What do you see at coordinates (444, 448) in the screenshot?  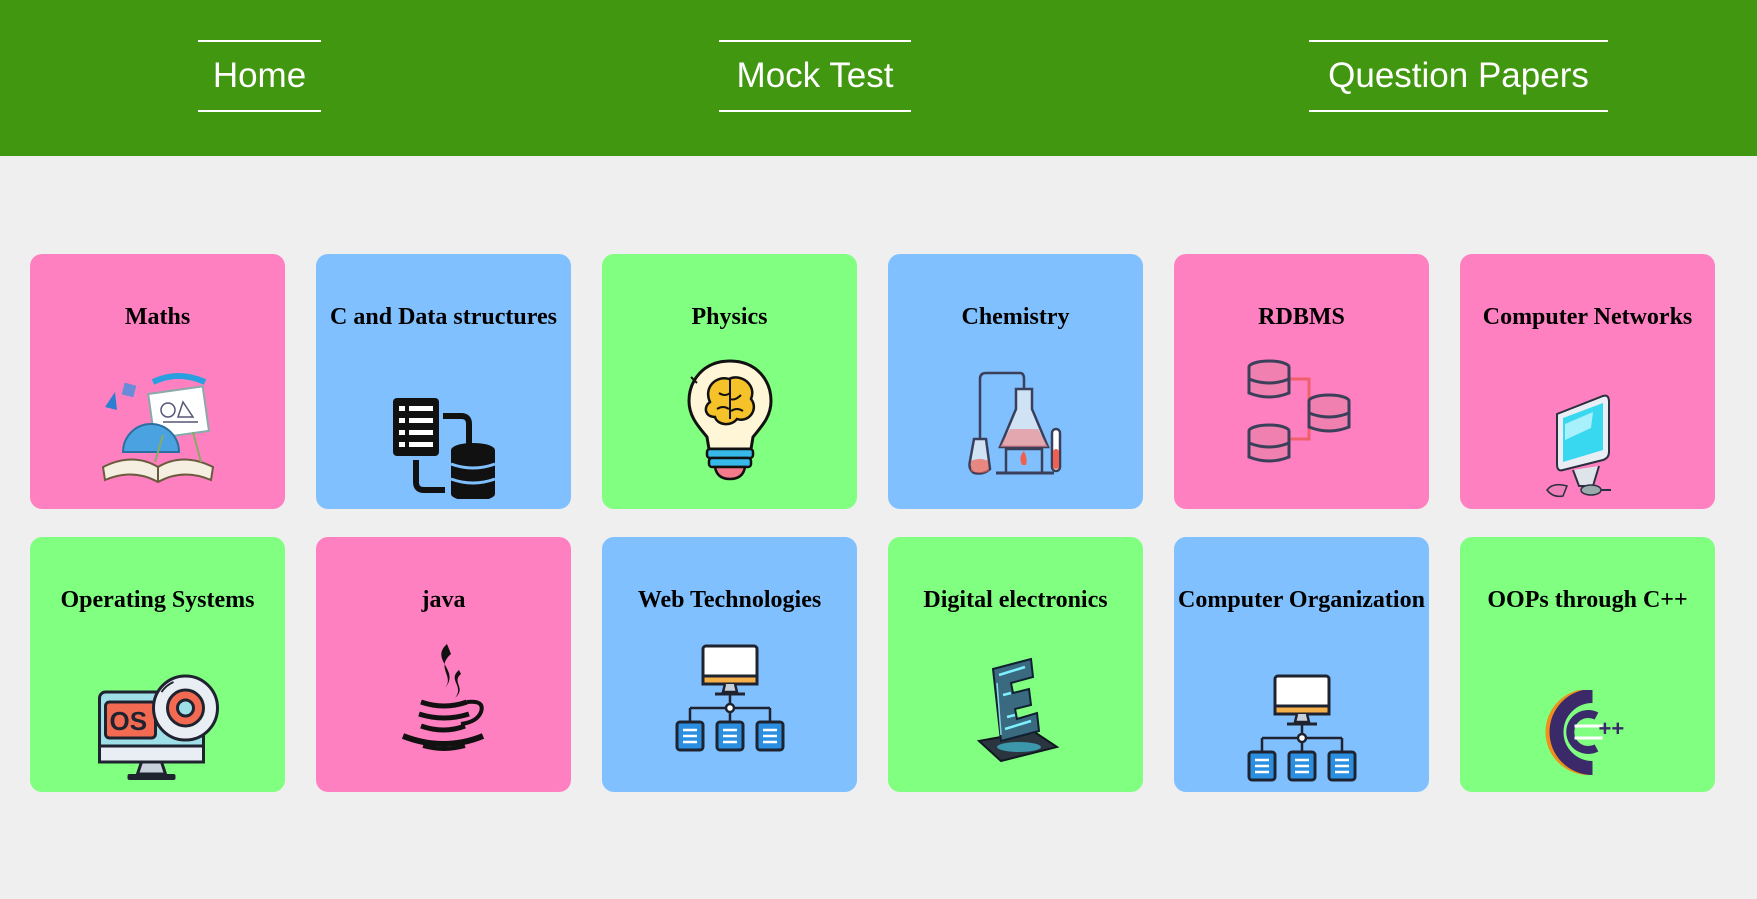 I see `data-structures-icon` at bounding box center [444, 448].